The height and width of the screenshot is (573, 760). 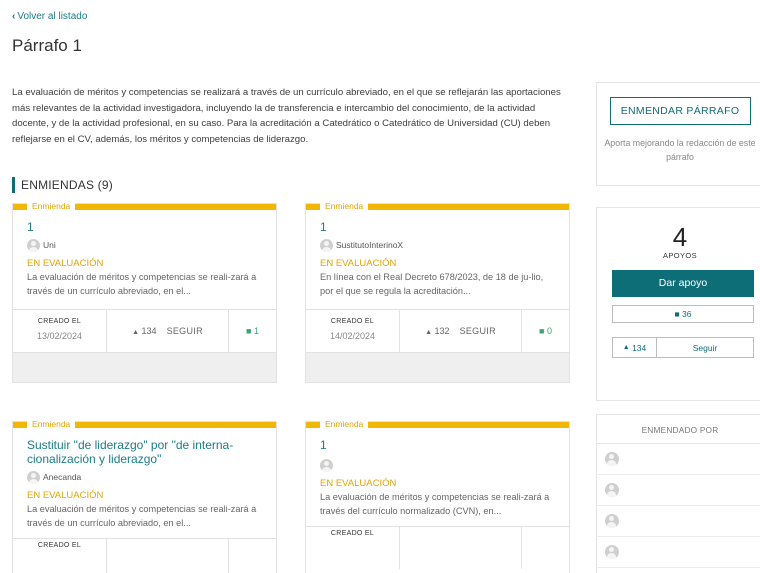 I want to click on created-date: 14/02/2024, so click(x=352, y=336).